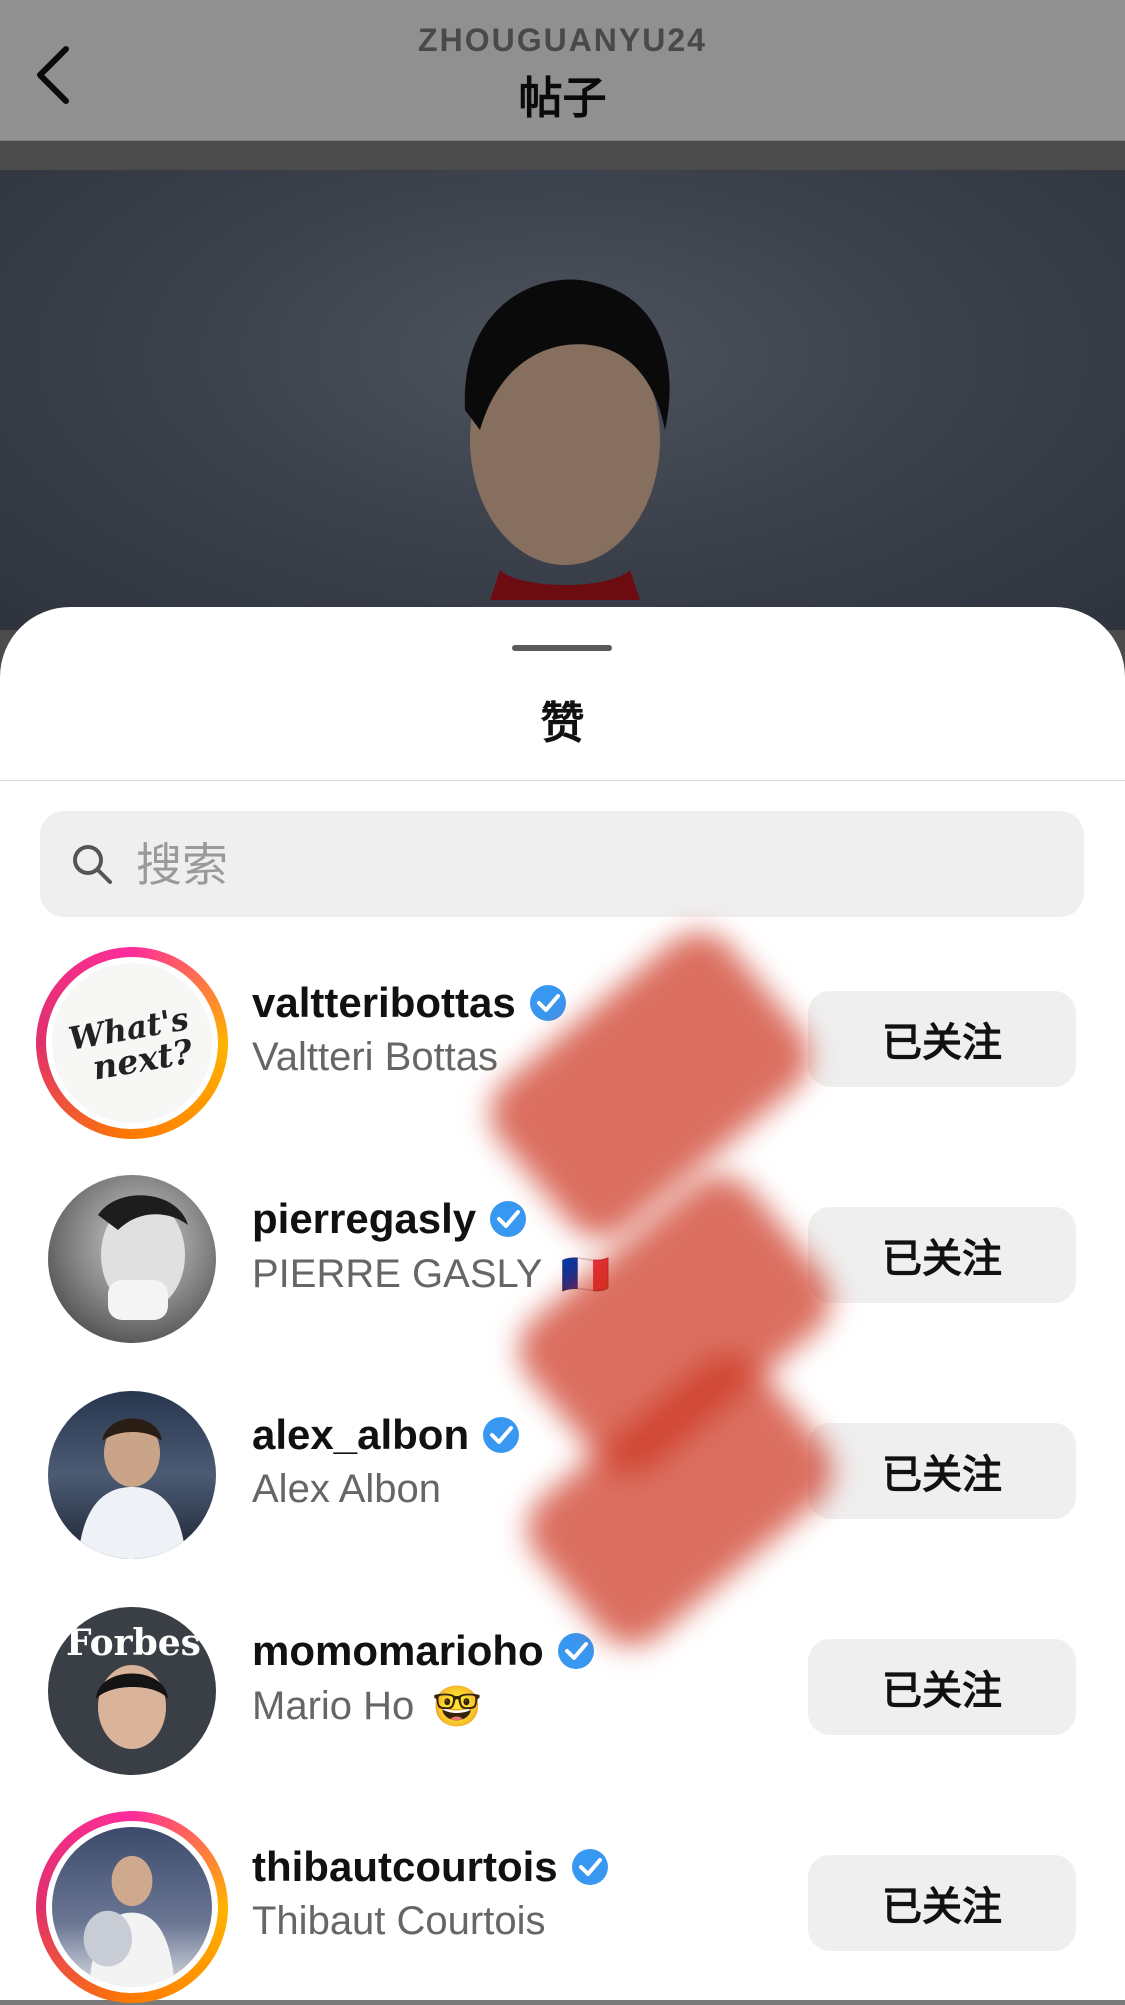 This screenshot has height=2005, width=1125. I want to click on full-name: Mario Ho 🤓, so click(367, 1706).